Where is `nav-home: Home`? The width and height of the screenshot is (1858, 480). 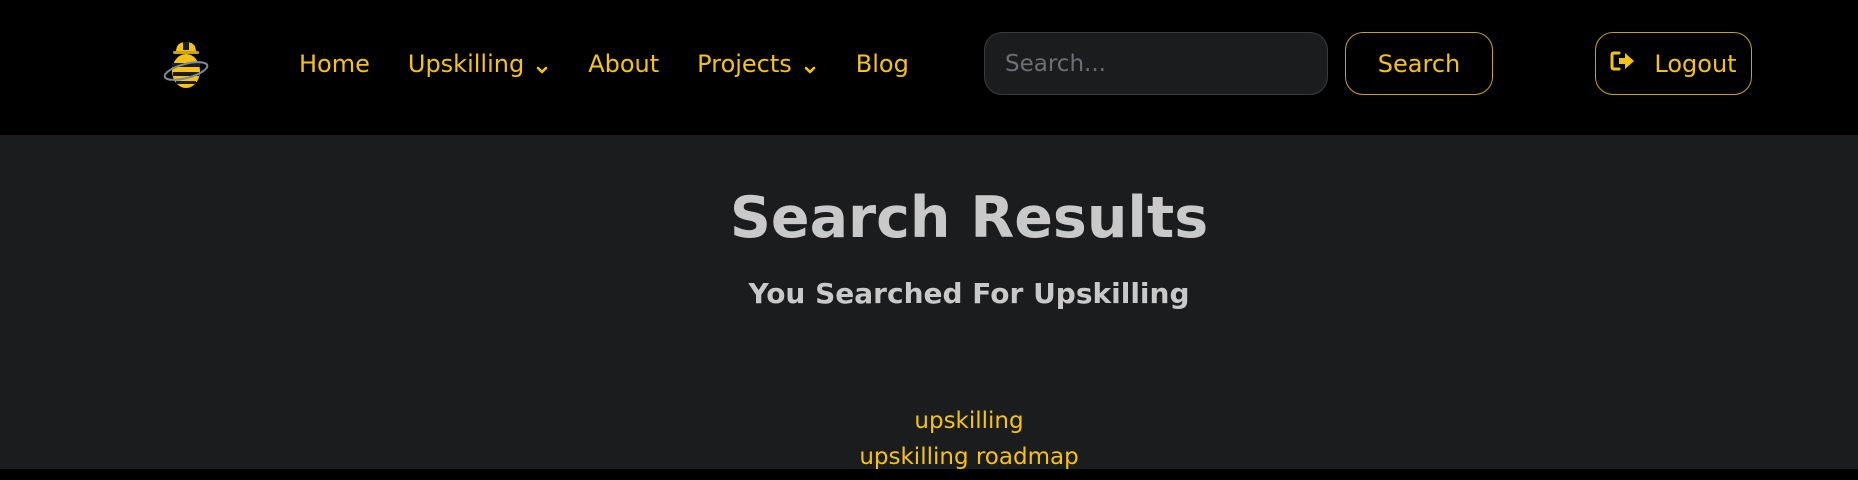
nav-home: Home is located at coordinates (334, 64).